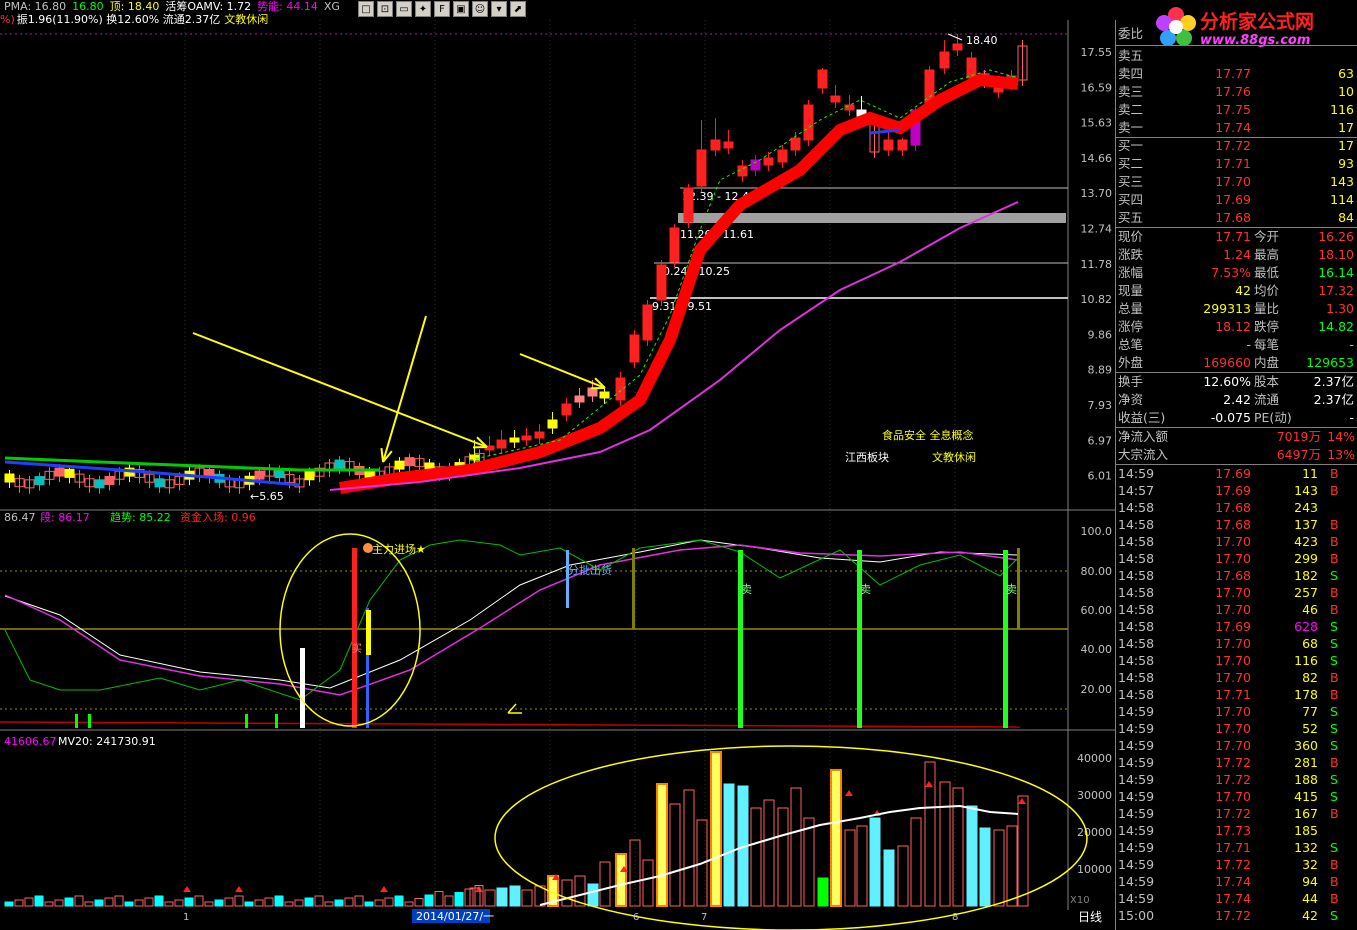 This screenshot has width=1357, height=930. I want to click on tick-row: 14:58 17.70 68 S, so click(1236, 644).